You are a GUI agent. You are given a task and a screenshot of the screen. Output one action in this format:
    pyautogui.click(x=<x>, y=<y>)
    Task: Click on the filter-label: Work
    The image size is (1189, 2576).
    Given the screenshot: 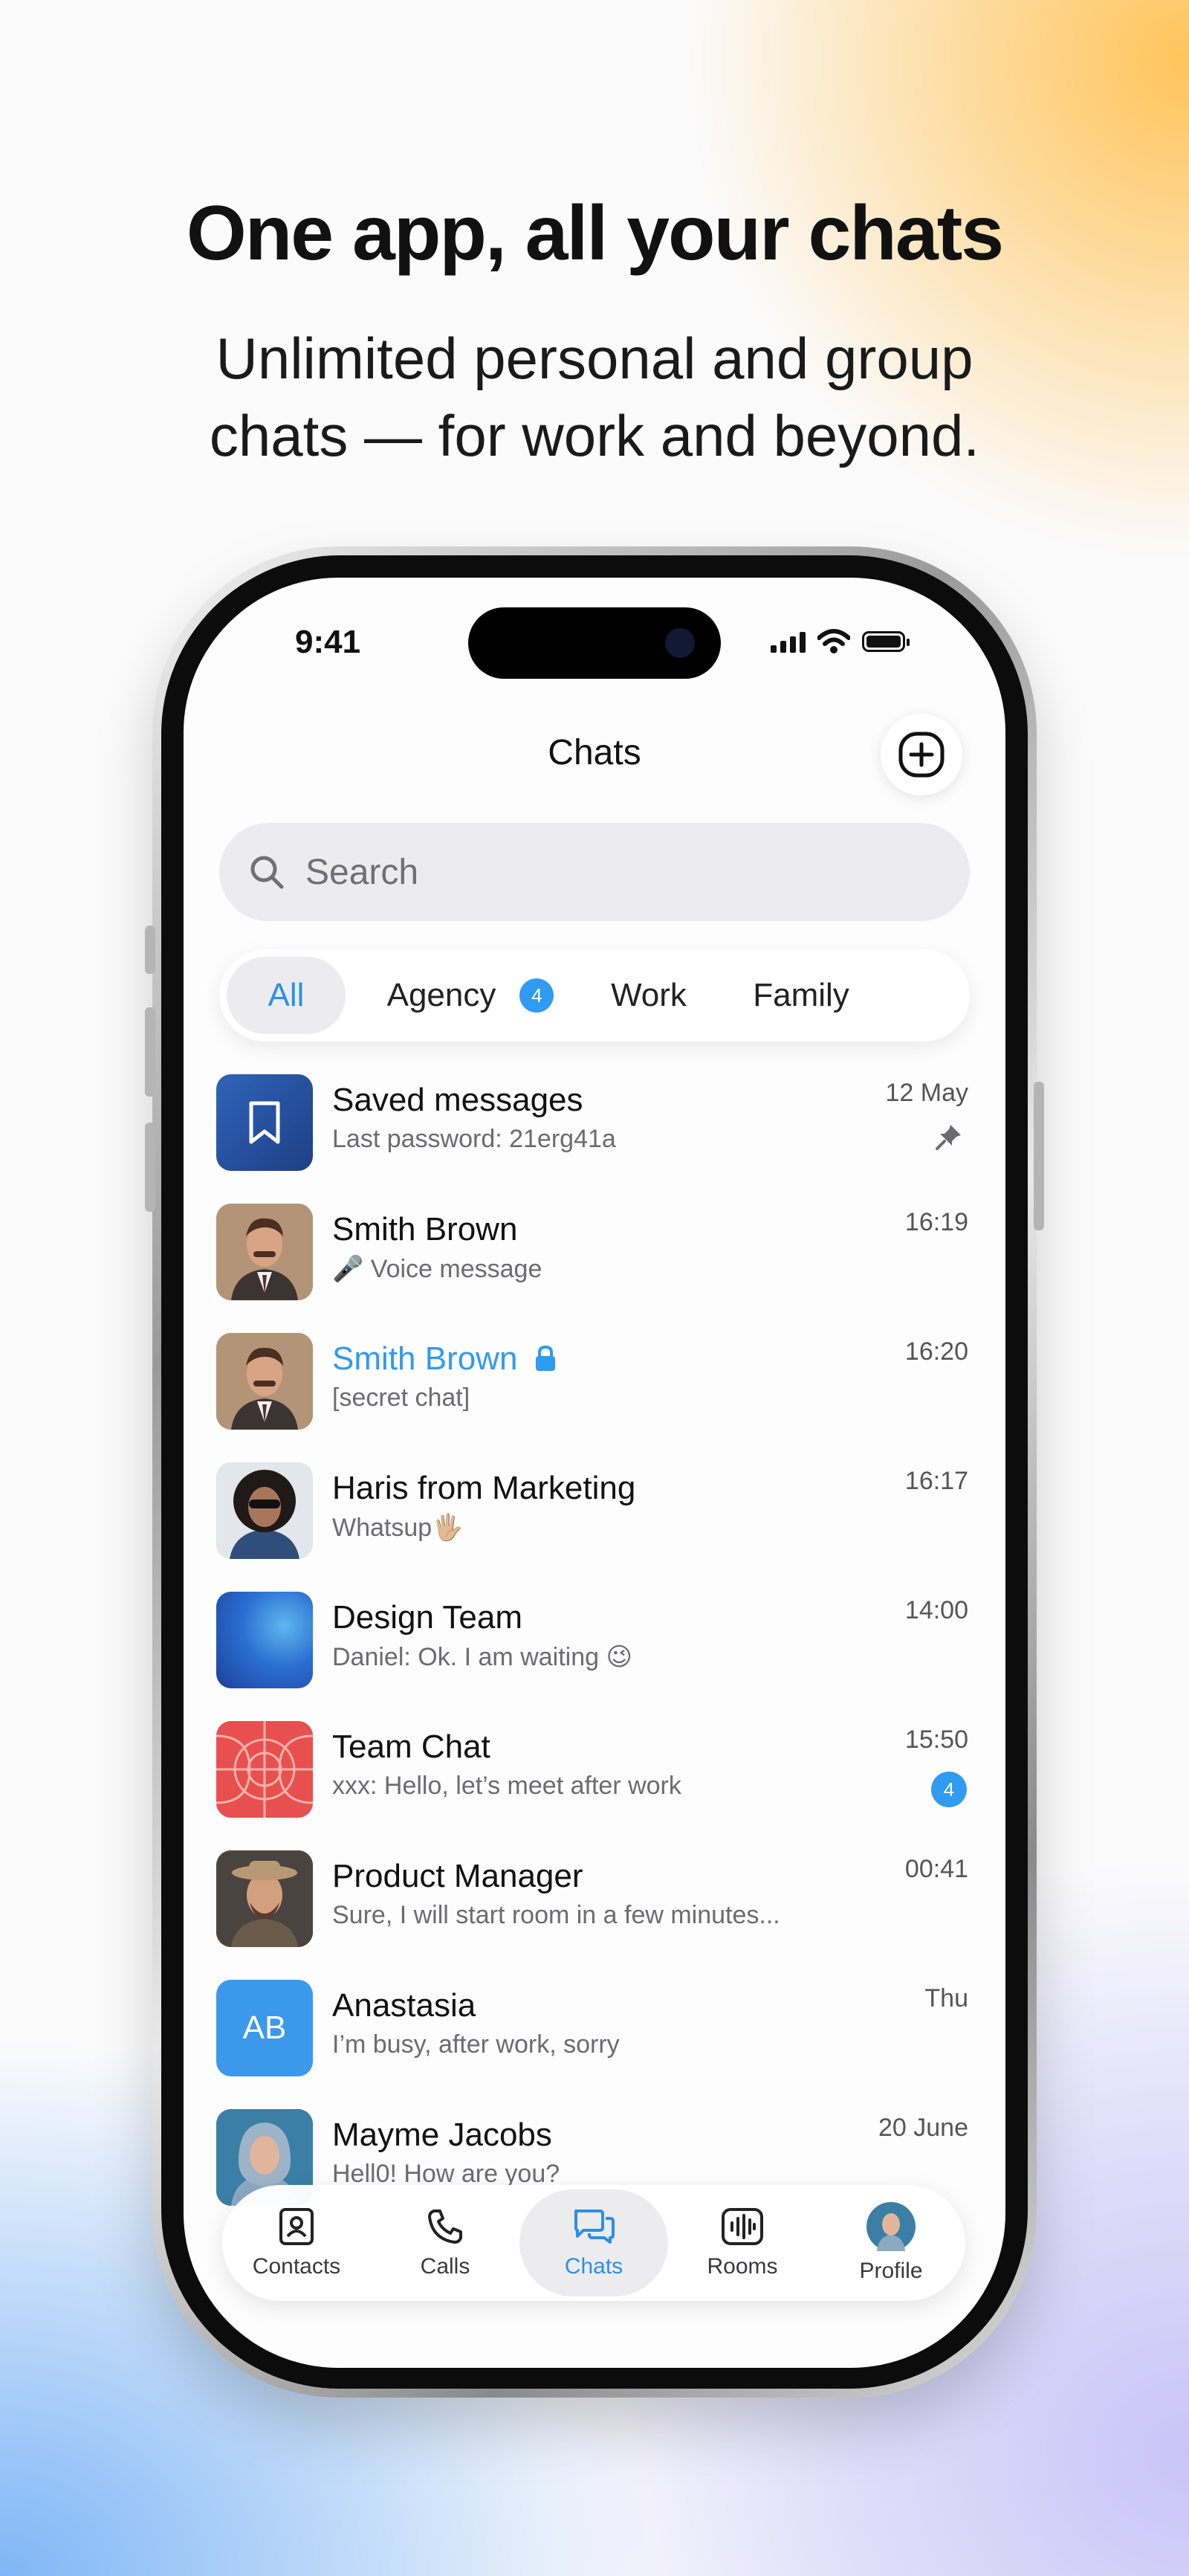 What is the action you would take?
    pyautogui.click(x=649, y=995)
    